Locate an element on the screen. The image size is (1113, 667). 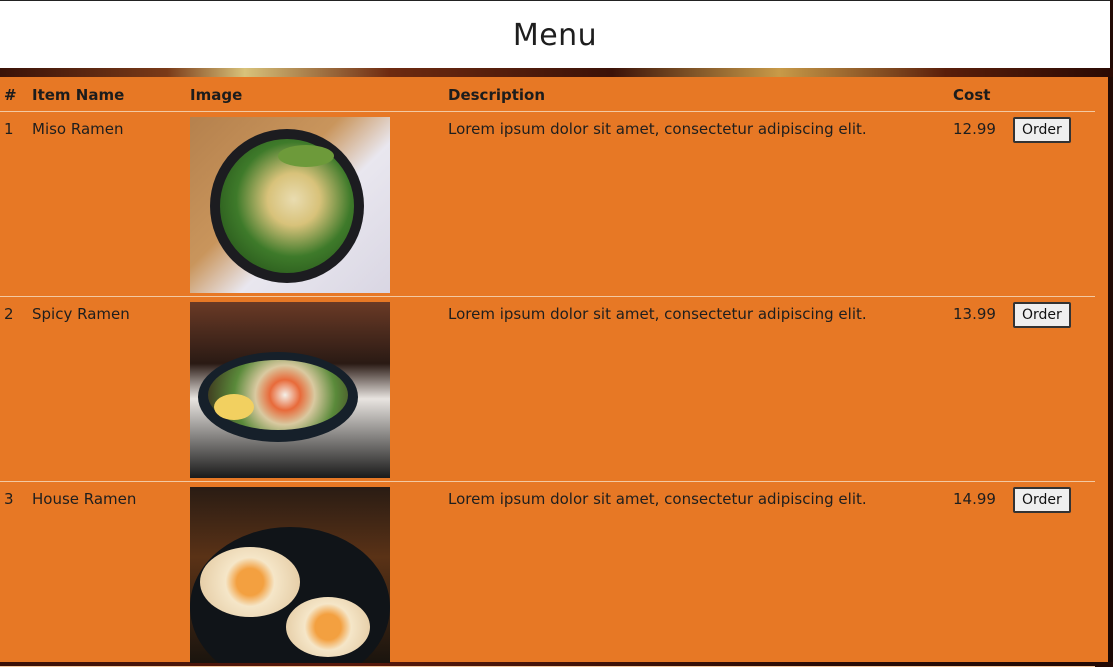
column-header-number: # is located at coordinates (16, 94).